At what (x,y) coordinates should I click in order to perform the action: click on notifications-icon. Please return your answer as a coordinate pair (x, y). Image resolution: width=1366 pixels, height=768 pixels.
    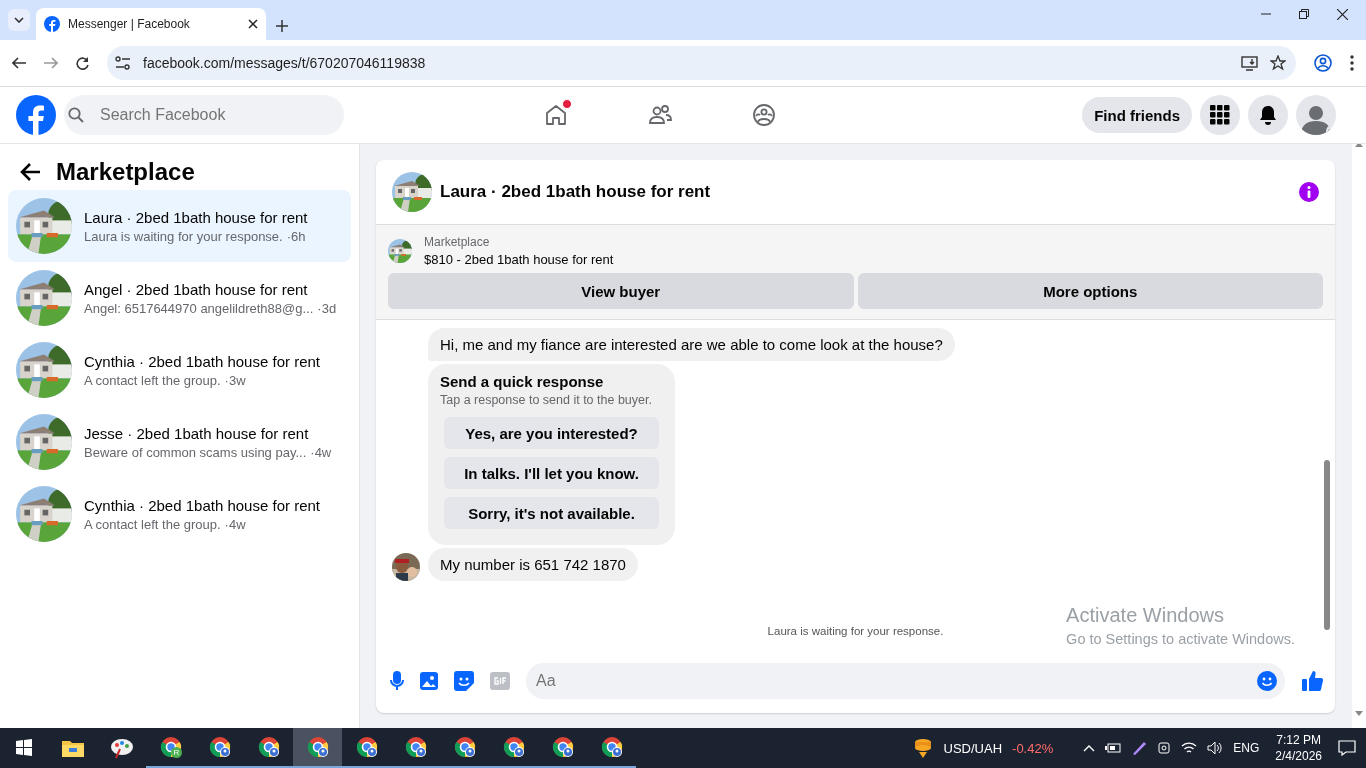
    Looking at the image, I should click on (1347, 748).